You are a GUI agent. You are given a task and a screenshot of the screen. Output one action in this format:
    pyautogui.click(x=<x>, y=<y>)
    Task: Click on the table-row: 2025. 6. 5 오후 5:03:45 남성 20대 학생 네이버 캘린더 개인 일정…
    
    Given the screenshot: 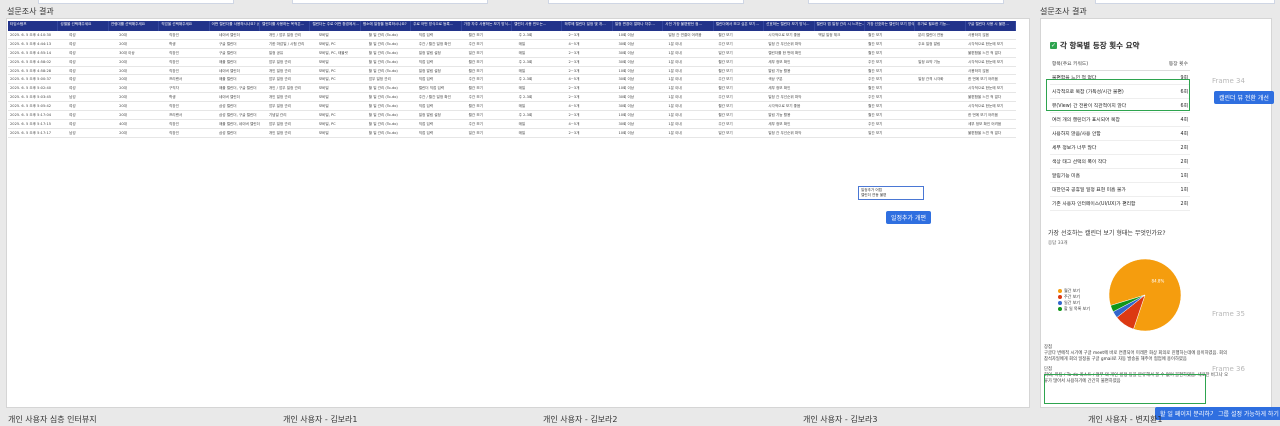 What is the action you would take?
    pyautogui.click(x=512, y=98)
    